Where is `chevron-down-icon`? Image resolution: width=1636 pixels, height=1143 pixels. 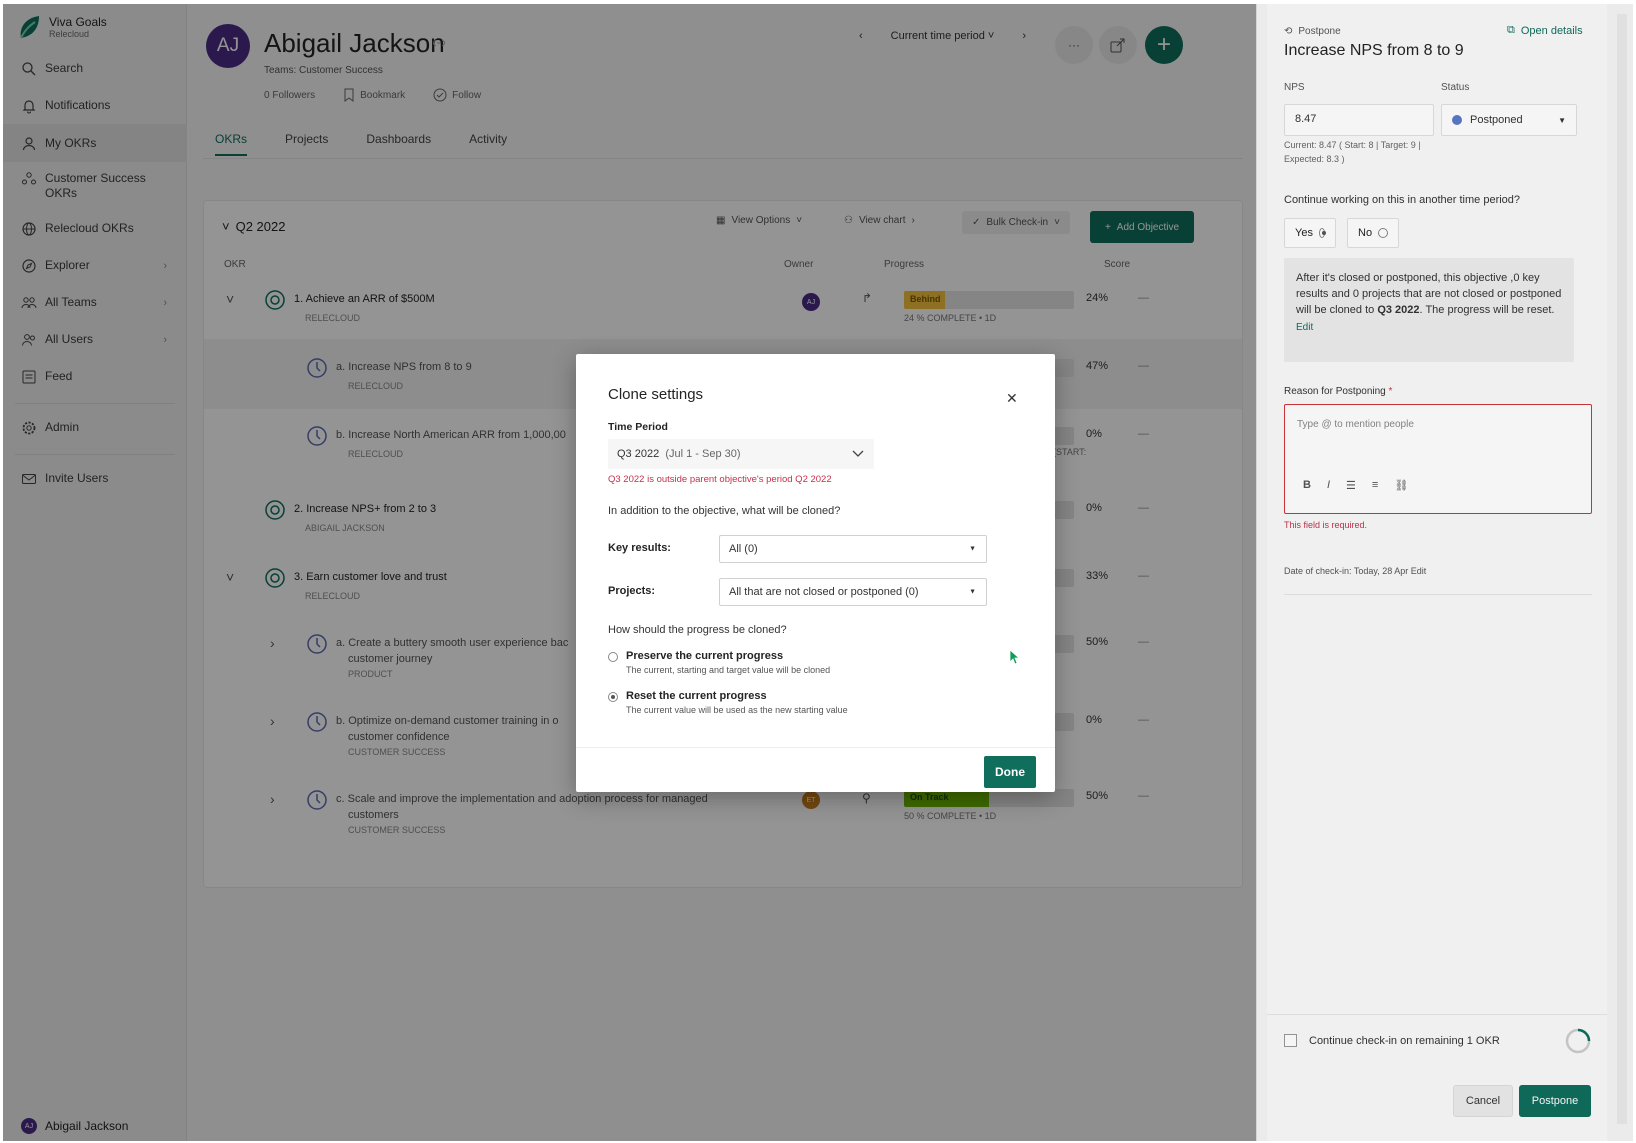
chevron-down-icon is located at coordinates (858, 453).